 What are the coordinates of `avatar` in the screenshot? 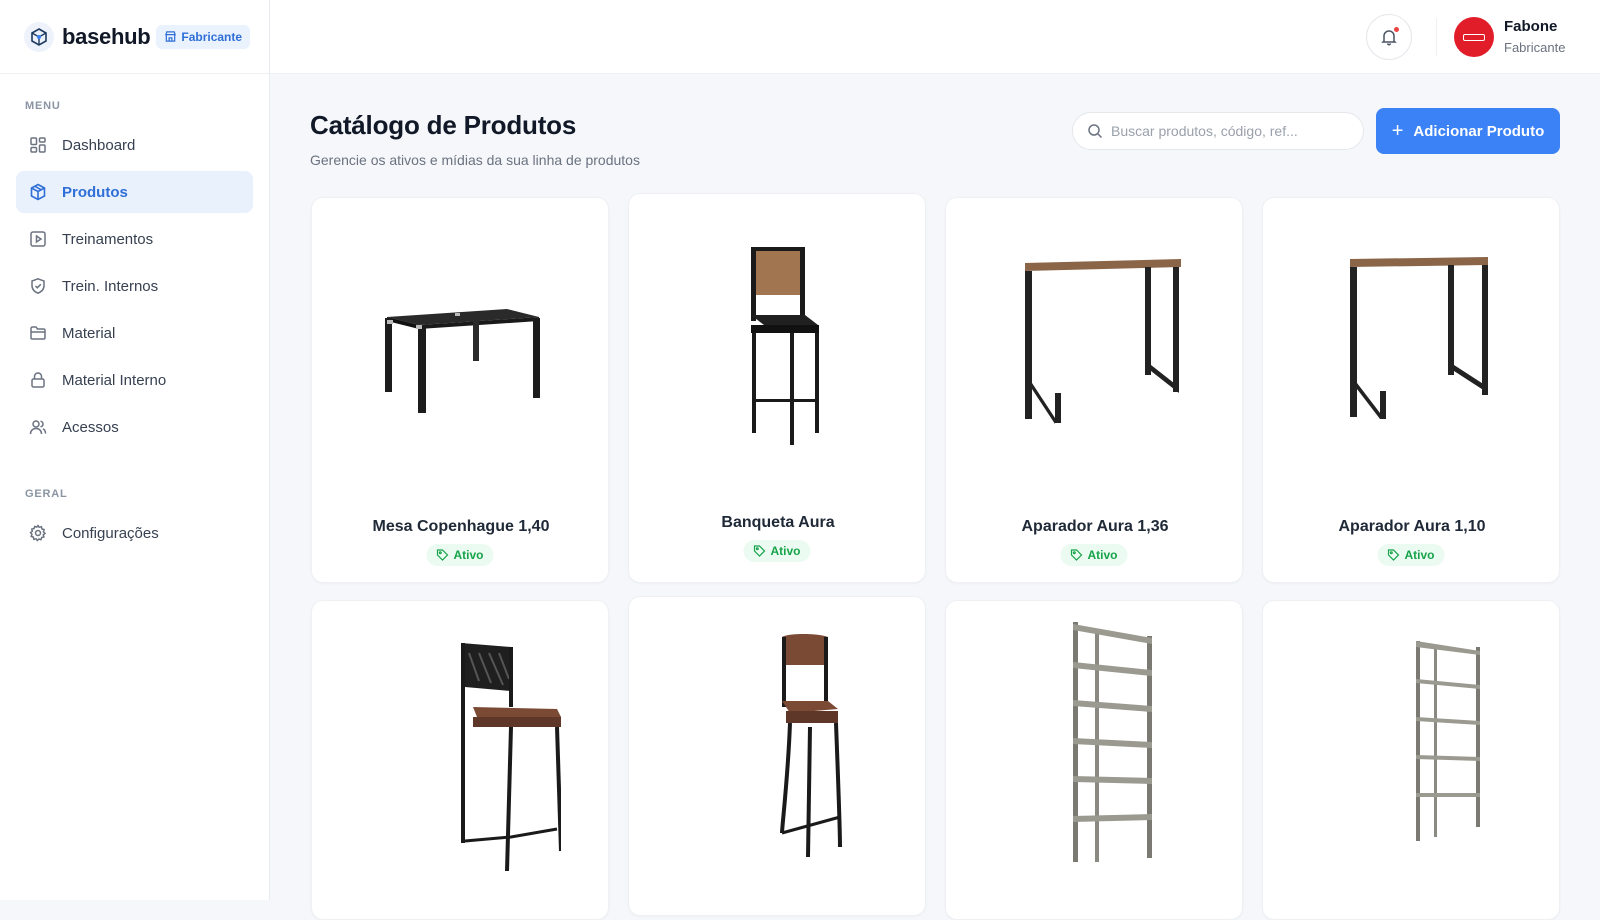 It's located at (1474, 37).